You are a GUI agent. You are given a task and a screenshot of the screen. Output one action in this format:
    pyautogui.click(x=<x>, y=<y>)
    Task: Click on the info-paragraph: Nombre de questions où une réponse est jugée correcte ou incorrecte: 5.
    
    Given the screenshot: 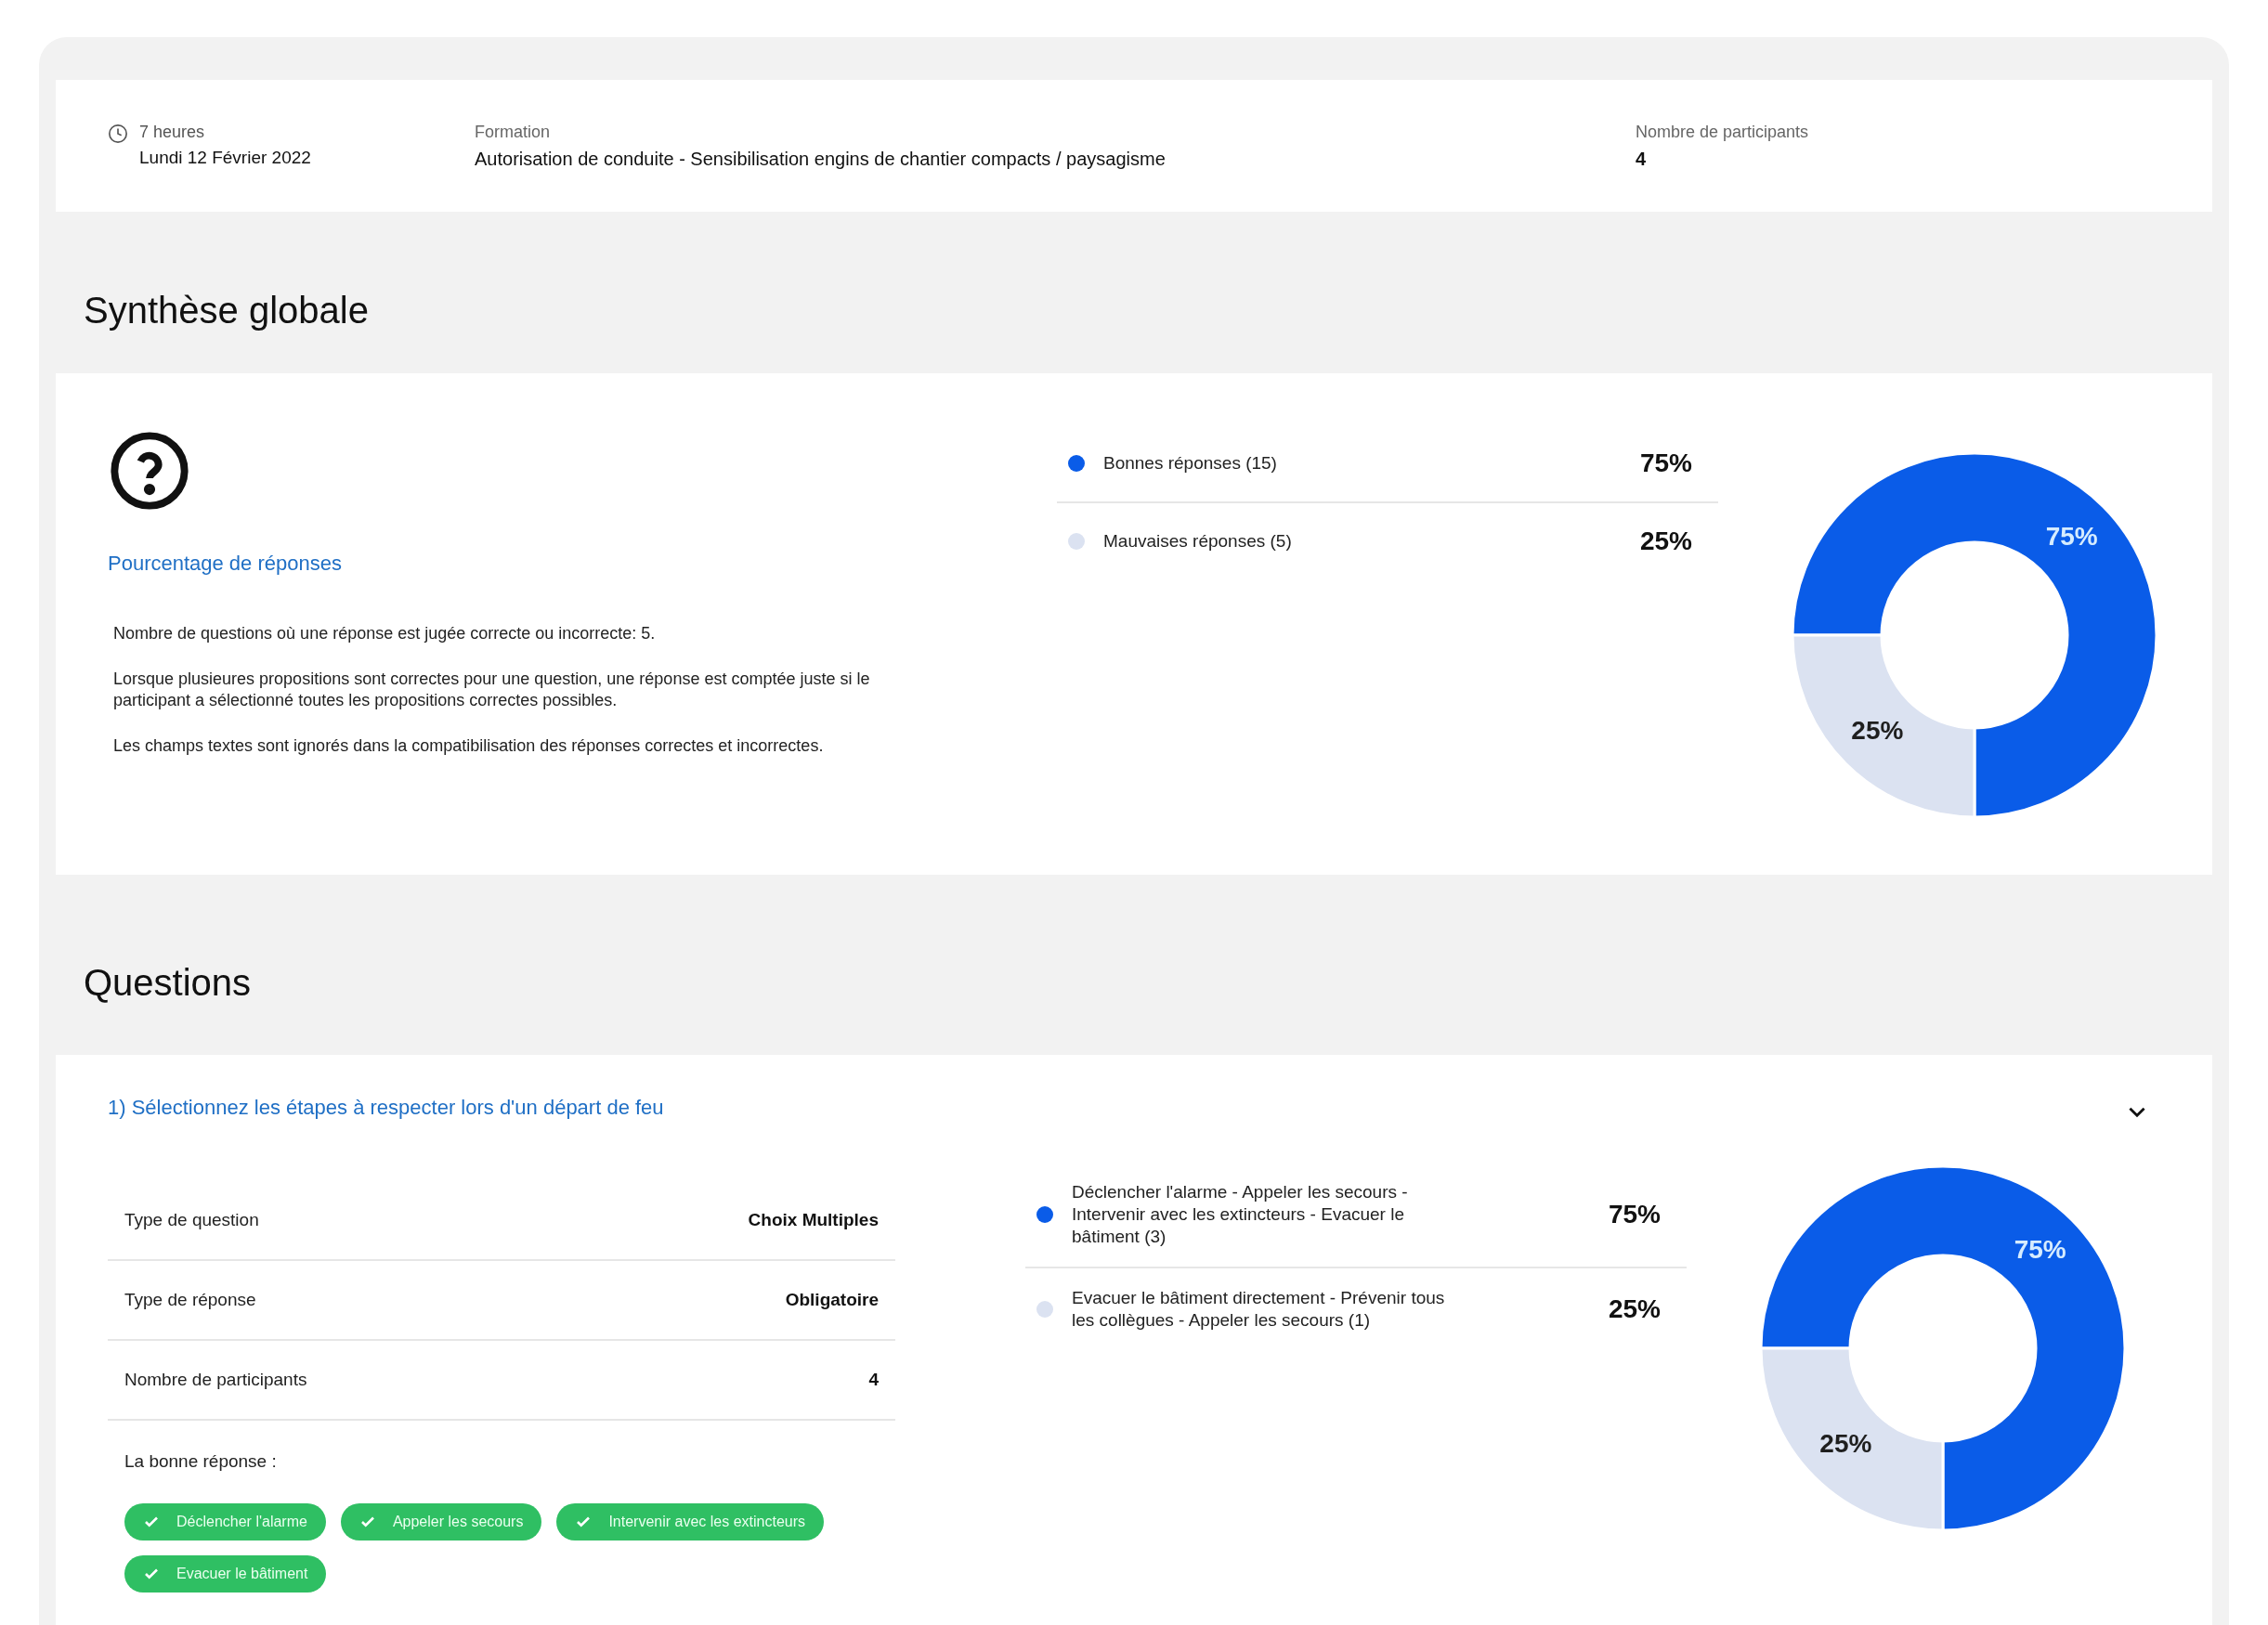 What is the action you would take?
    pyautogui.click(x=385, y=633)
    